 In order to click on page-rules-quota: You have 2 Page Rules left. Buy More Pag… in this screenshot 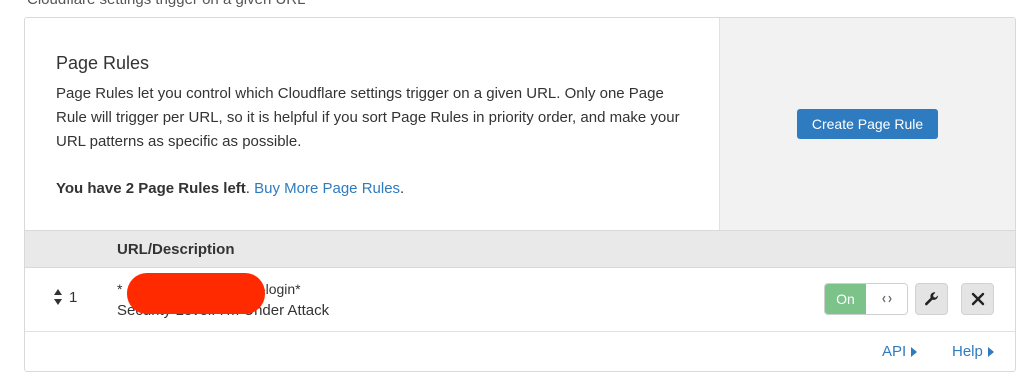, I will do `click(387, 189)`.